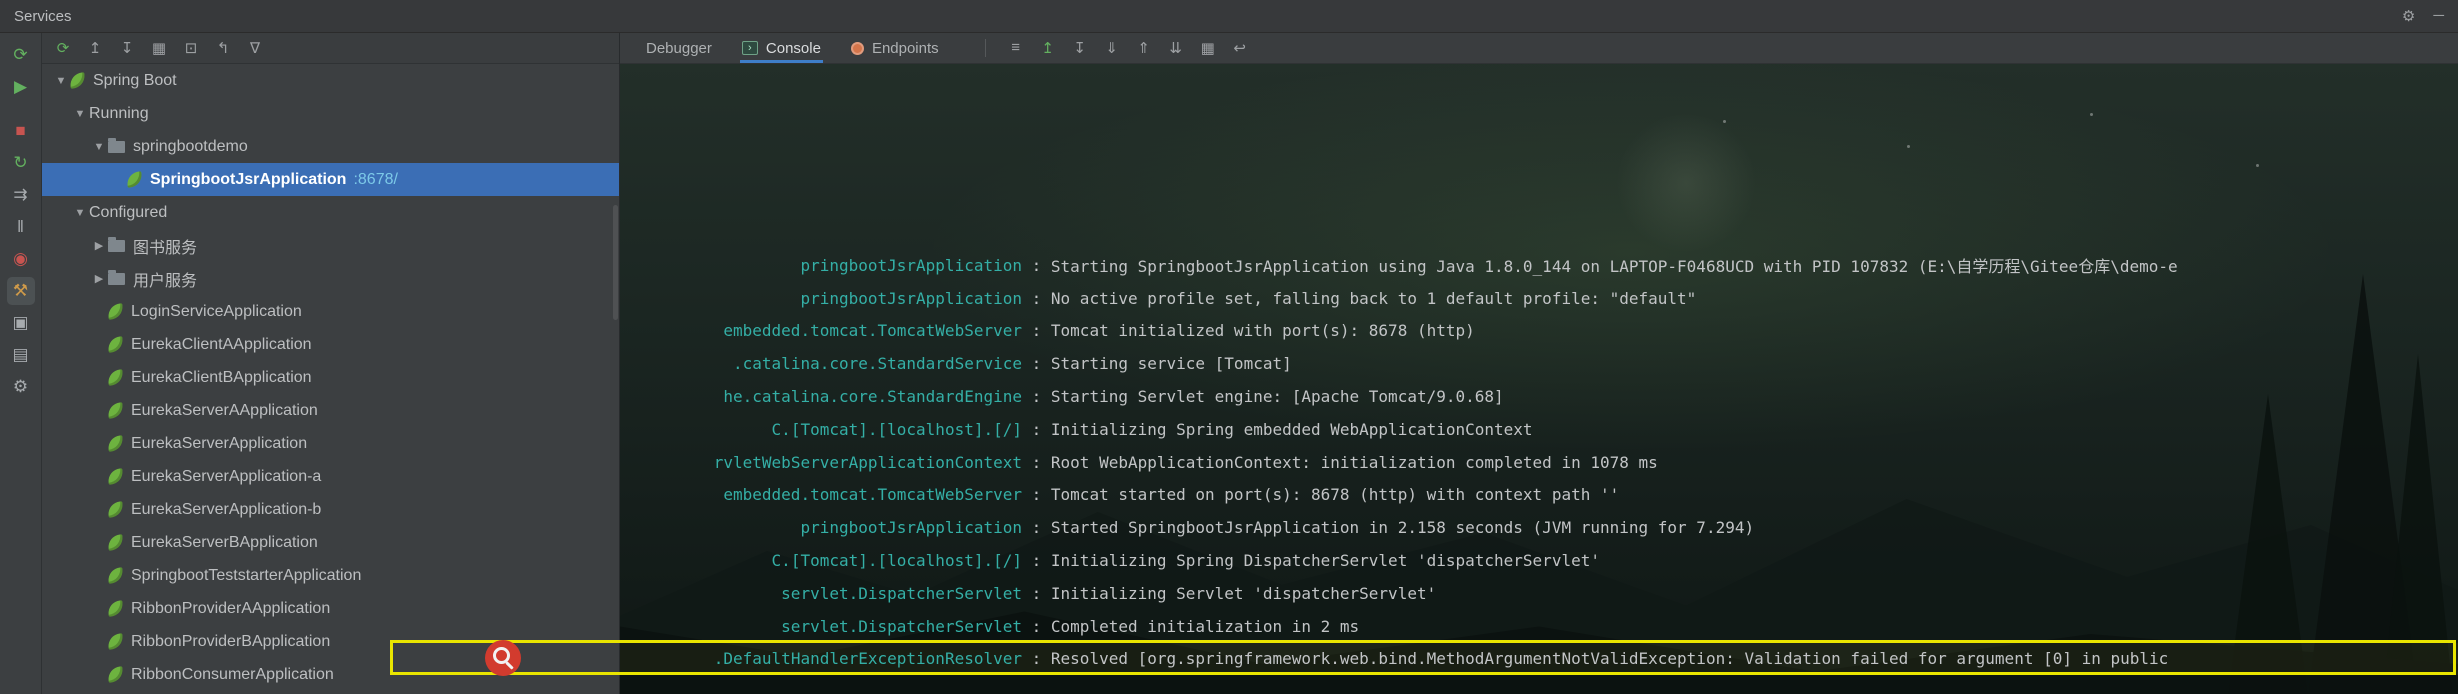 The width and height of the screenshot is (2458, 694). Describe the element at coordinates (872, 397) in the screenshot. I see `log-logger-name: he.catalina.core.StandardEngine` at that location.